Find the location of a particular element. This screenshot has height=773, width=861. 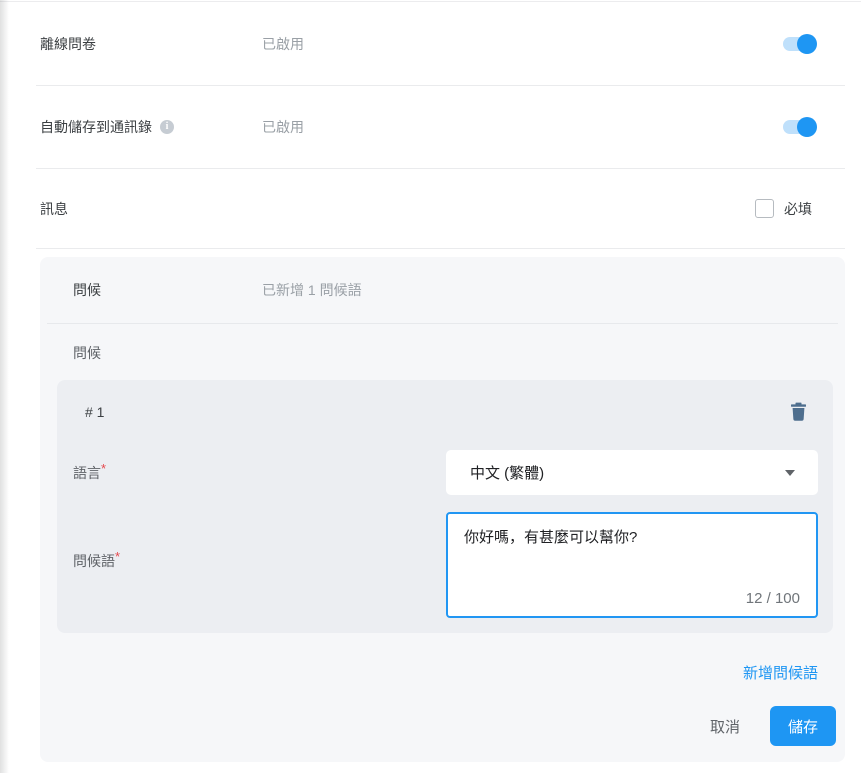

offline-survey-toggle is located at coordinates (800, 43).